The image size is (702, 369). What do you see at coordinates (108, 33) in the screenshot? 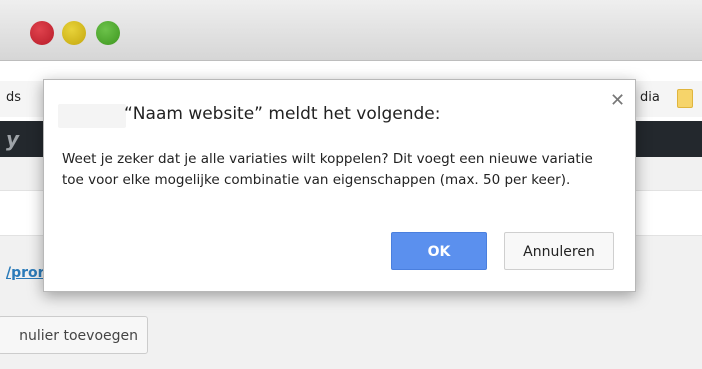
I see `zoom-window-button` at bounding box center [108, 33].